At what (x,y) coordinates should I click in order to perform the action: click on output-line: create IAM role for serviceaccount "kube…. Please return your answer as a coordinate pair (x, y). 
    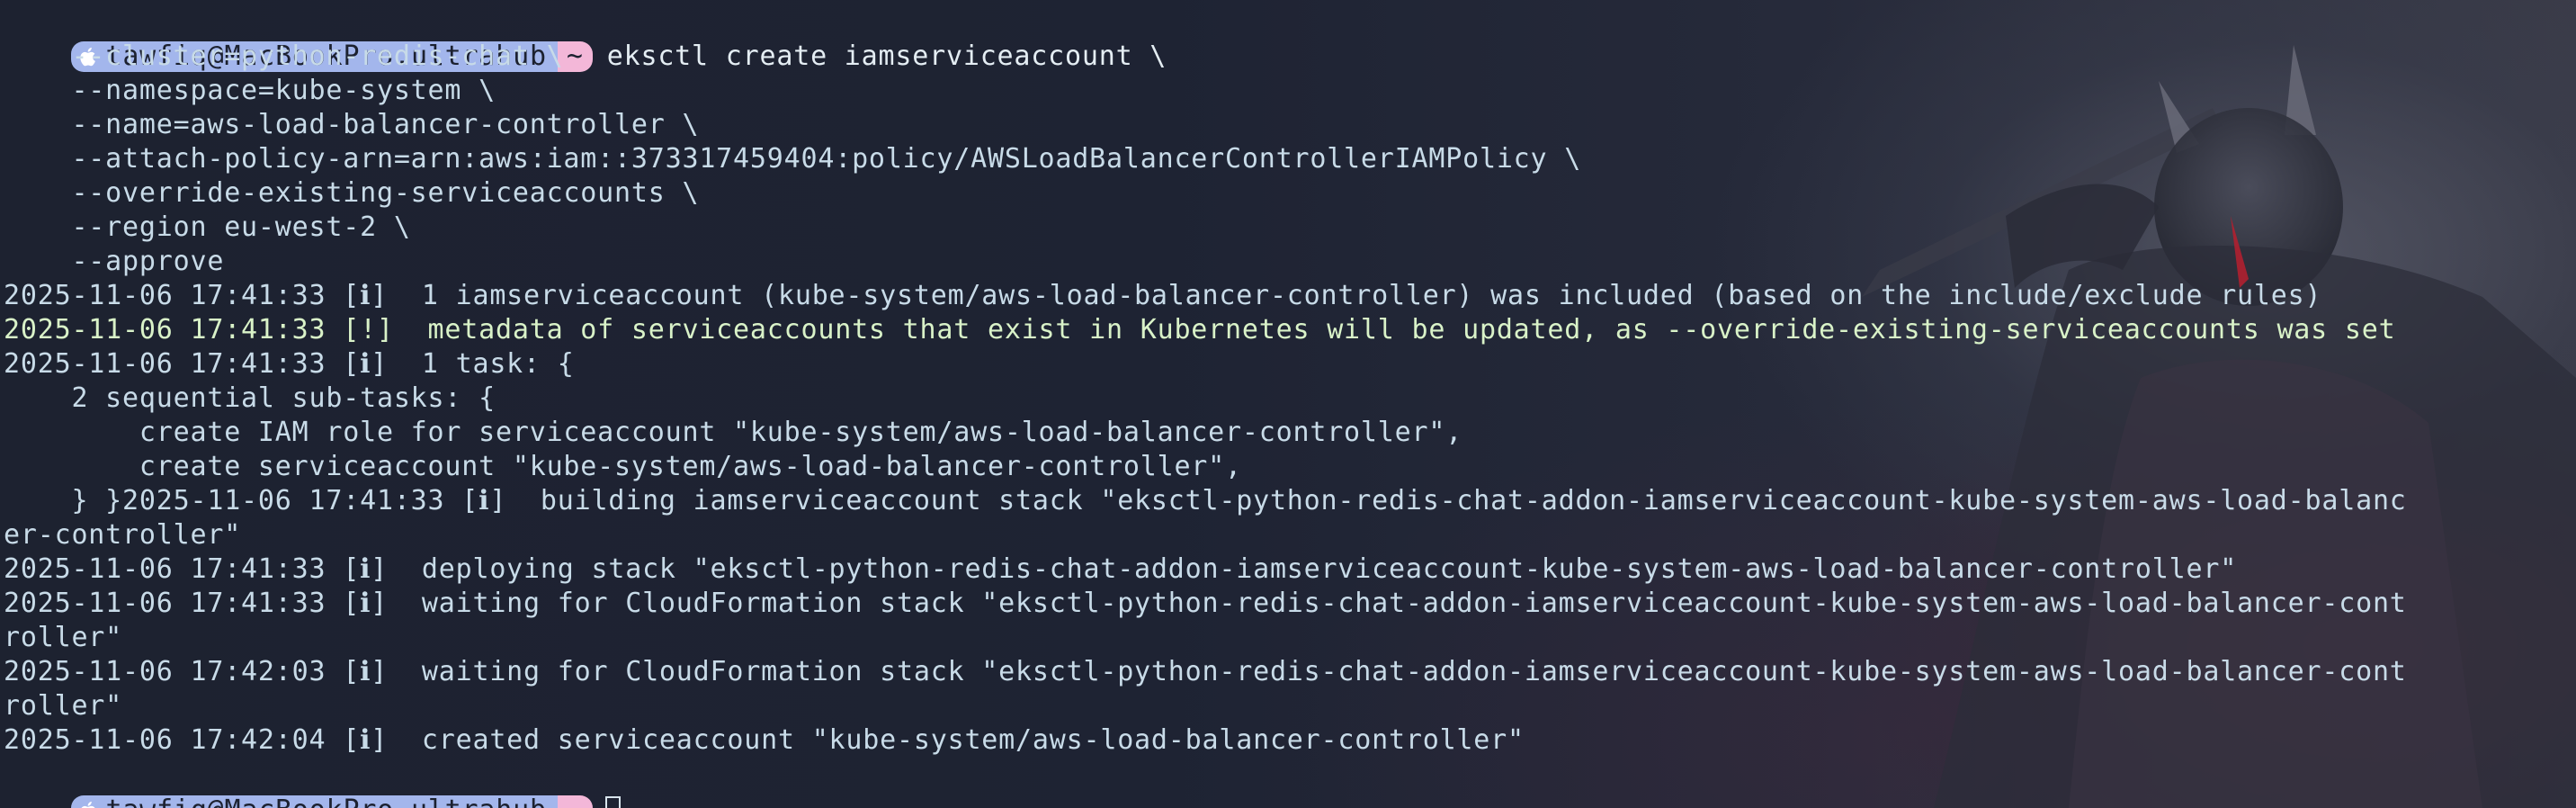
    Looking at the image, I should click on (733, 432).